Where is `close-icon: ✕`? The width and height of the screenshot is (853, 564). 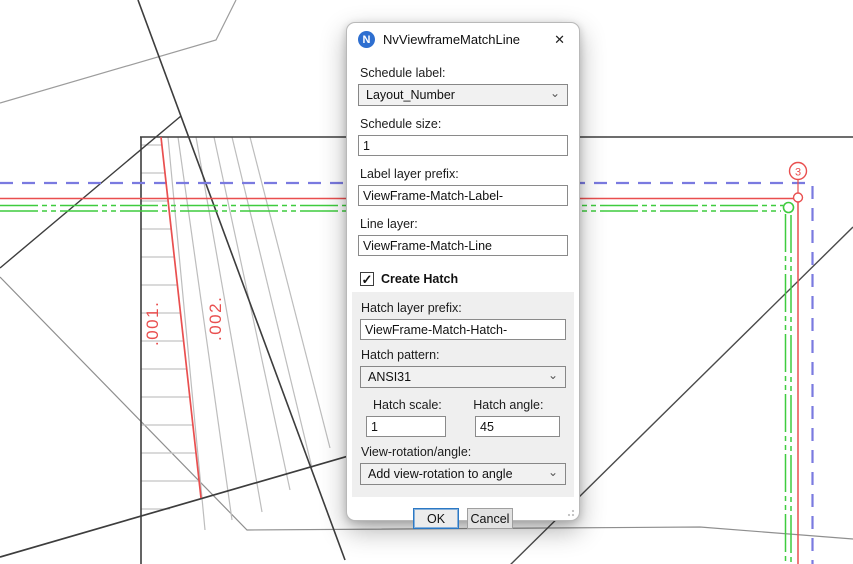 close-icon: ✕ is located at coordinates (559, 39).